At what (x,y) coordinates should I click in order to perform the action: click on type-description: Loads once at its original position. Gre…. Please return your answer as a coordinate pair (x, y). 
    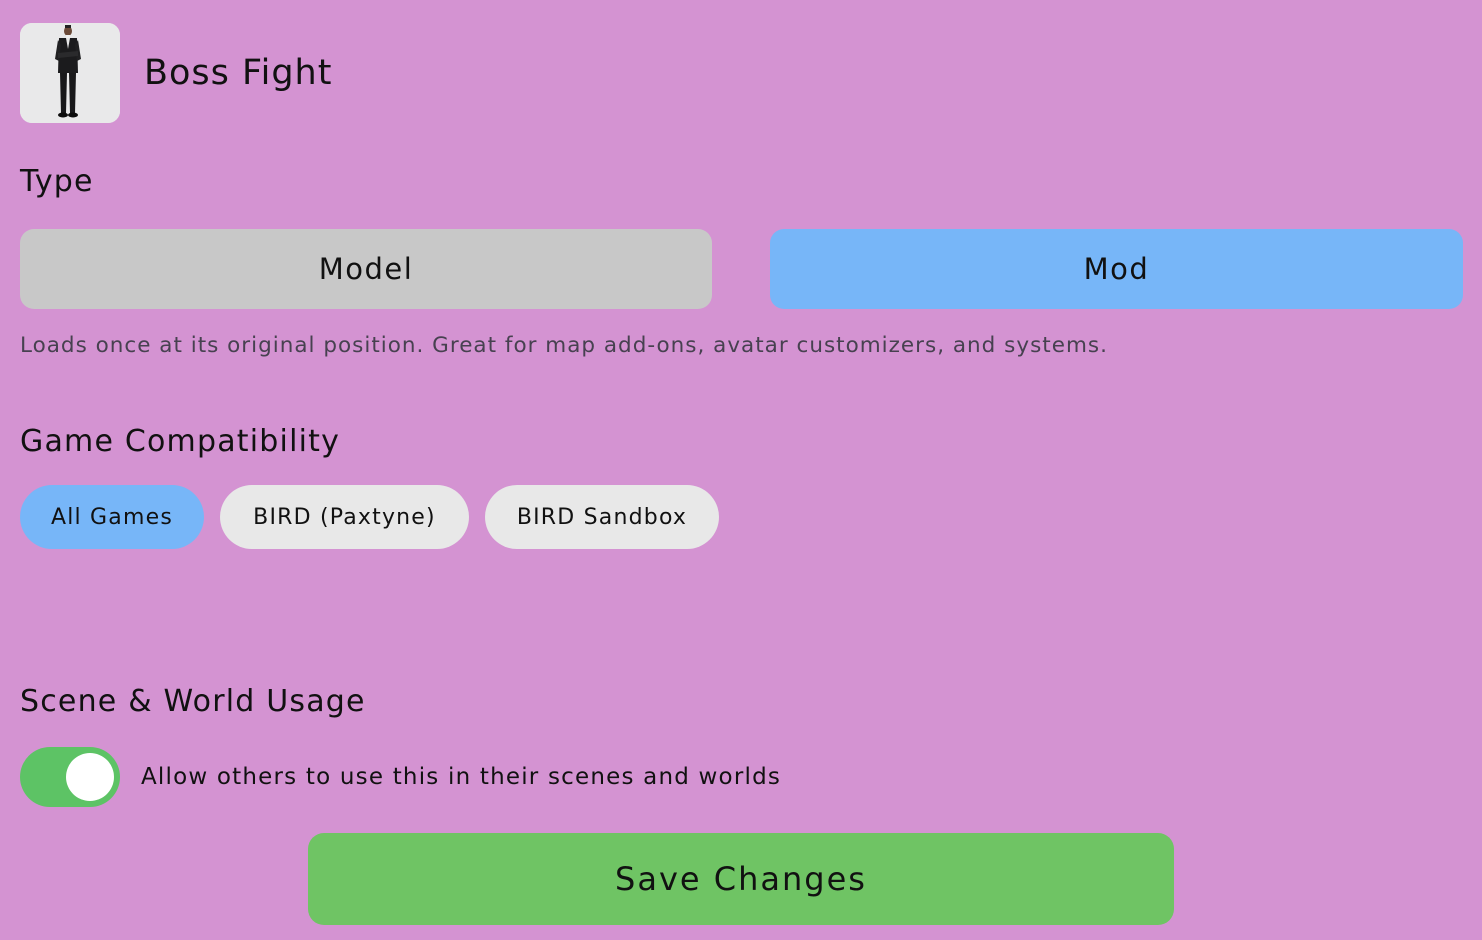
    Looking at the image, I should click on (564, 345).